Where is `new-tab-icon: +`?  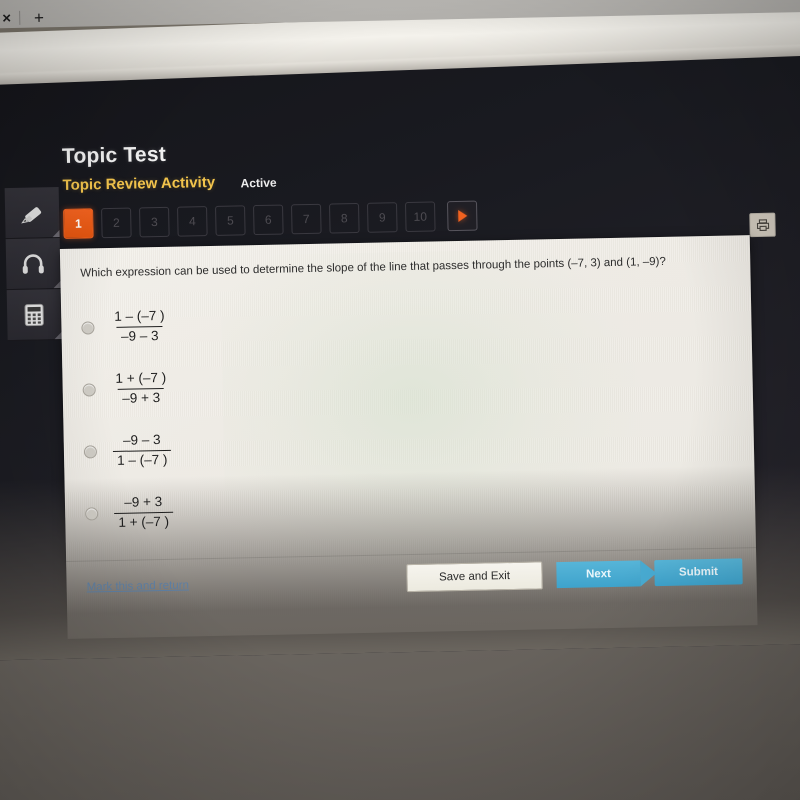
new-tab-icon: + is located at coordinates (39, 17).